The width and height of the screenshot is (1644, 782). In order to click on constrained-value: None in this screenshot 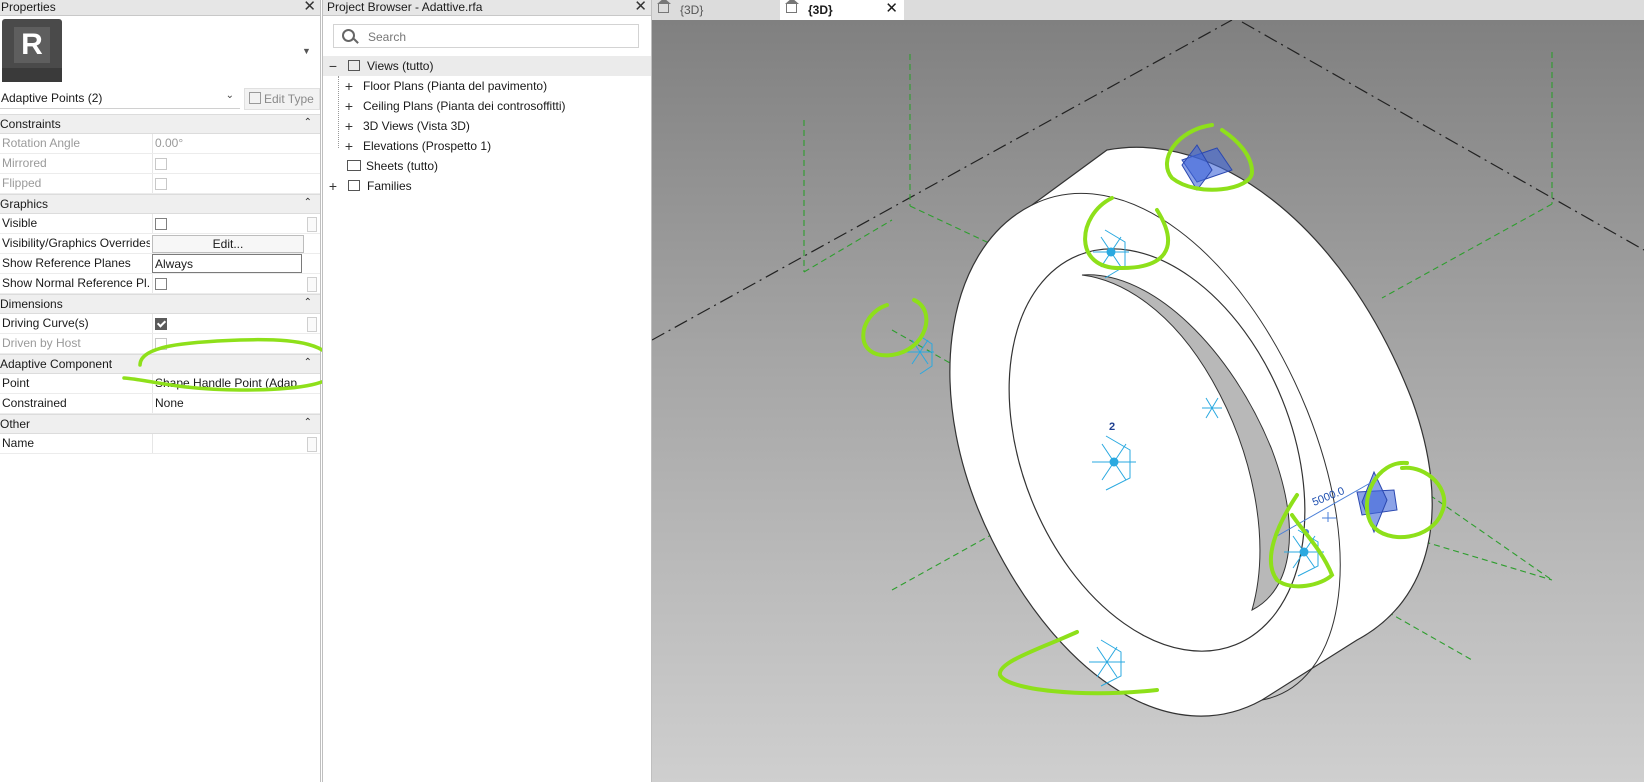, I will do `click(227, 403)`.